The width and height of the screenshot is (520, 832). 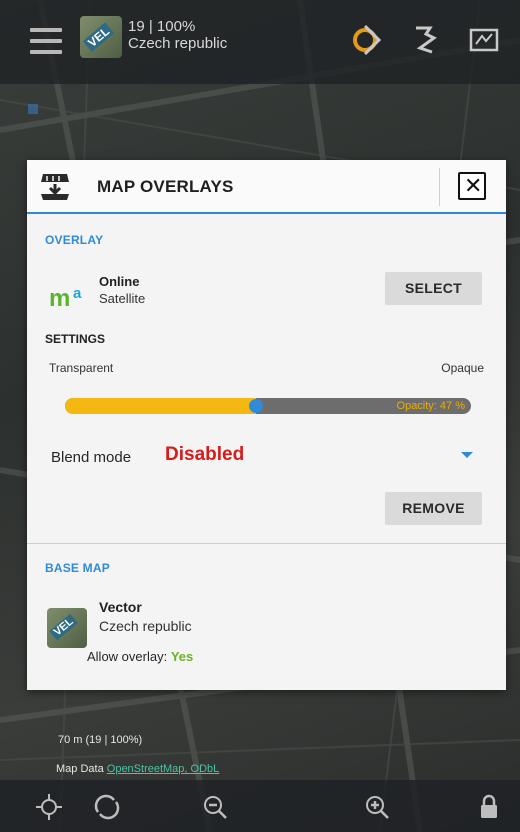 What do you see at coordinates (260, 42) in the screenshot?
I see `top-toolbar: VEL 19 | 100% Czech republic` at bounding box center [260, 42].